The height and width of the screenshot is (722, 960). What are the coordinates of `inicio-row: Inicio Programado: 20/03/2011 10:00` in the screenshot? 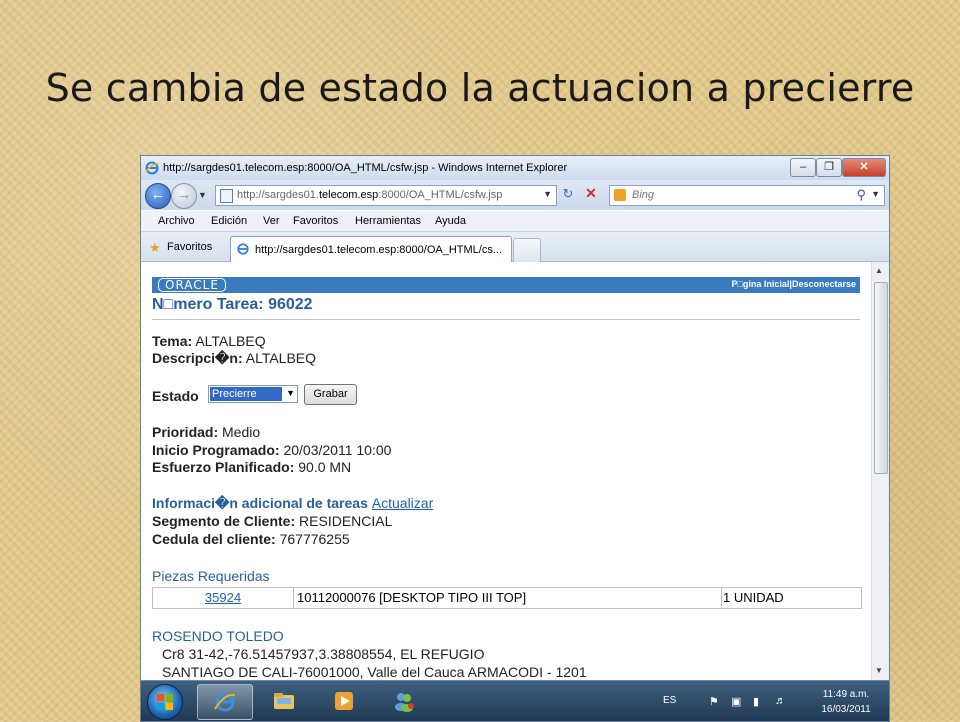 It's located at (271, 450).